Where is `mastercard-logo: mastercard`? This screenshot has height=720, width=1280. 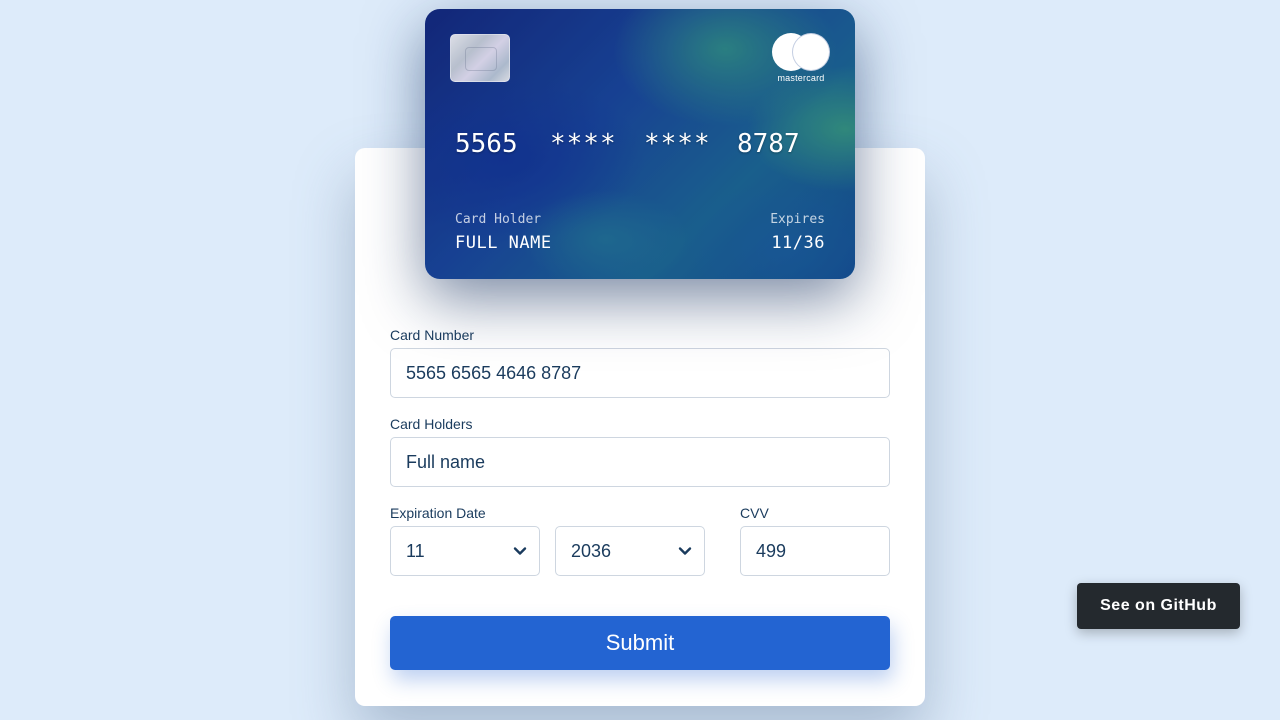 mastercard-logo: mastercard is located at coordinates (801, 58).